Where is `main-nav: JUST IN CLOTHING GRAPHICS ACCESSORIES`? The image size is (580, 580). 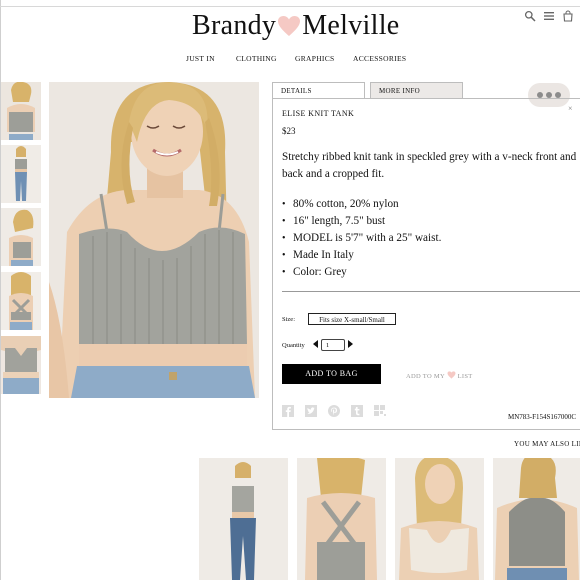 main-nav: JUST IN CLOTHING GRAPHICS ACCESSORIES is located at coordinates (290, 60).